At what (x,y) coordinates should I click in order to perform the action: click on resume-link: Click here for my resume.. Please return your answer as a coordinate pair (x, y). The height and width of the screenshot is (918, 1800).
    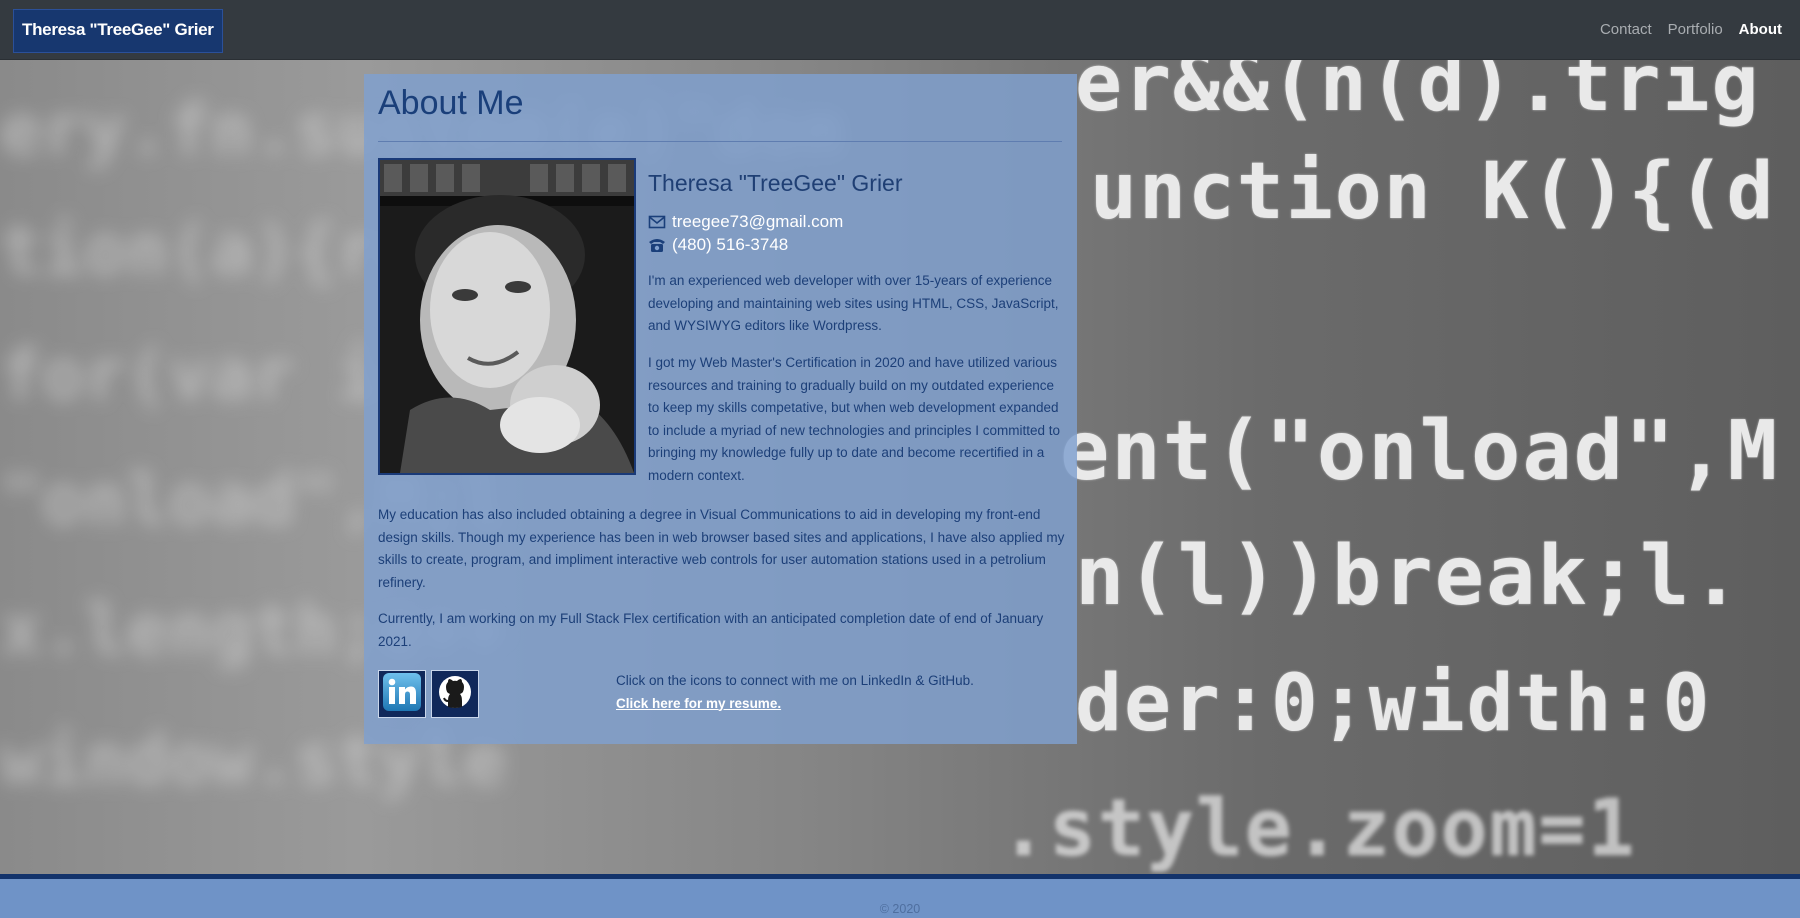
    Looking at the image, I should click on (795, 704).